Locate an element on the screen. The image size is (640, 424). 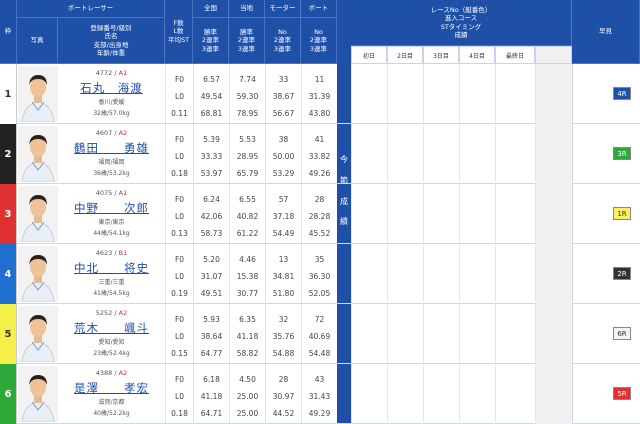
stat-value: 34.81 is located at coordinates (283, 276).